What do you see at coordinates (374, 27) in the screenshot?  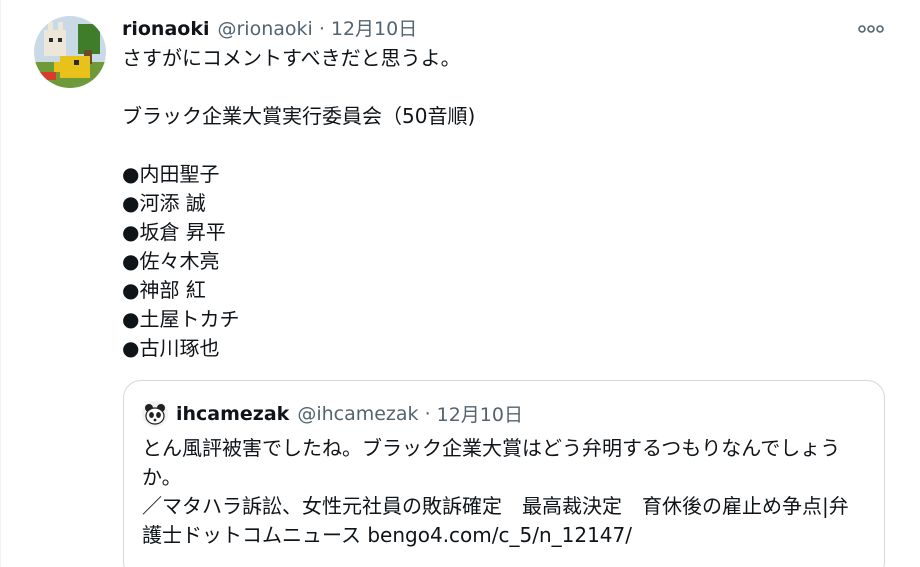 I see `tweet-date: 12月10日` at bounding box center [374, 27].